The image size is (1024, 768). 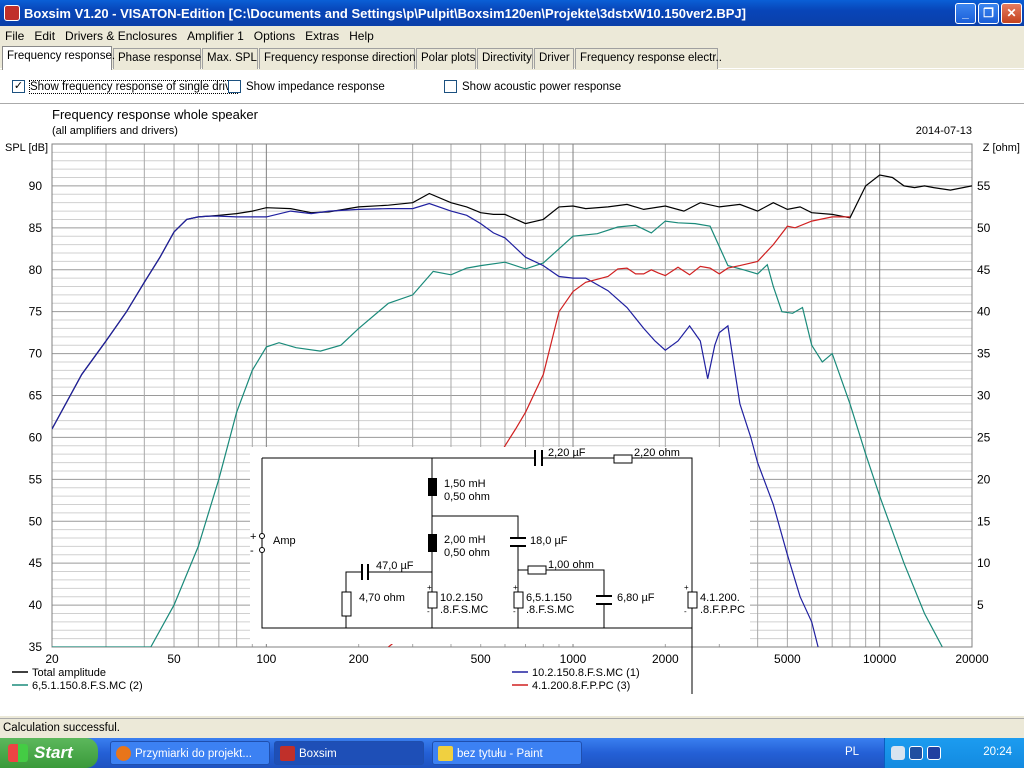 I want to click on y2-tick-label: 10, so click(x=984, y=563).